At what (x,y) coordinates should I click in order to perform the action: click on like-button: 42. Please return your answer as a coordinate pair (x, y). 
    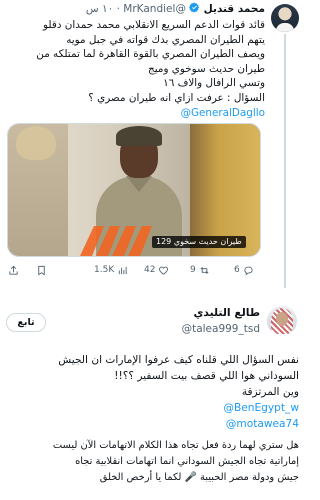
    Looking at the image, I should click on (156, 270).